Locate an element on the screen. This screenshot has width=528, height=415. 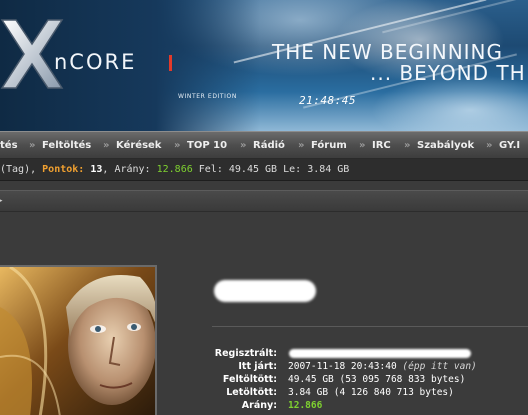
nav-item-forum: Fórum is located at coordinates (329, 145).